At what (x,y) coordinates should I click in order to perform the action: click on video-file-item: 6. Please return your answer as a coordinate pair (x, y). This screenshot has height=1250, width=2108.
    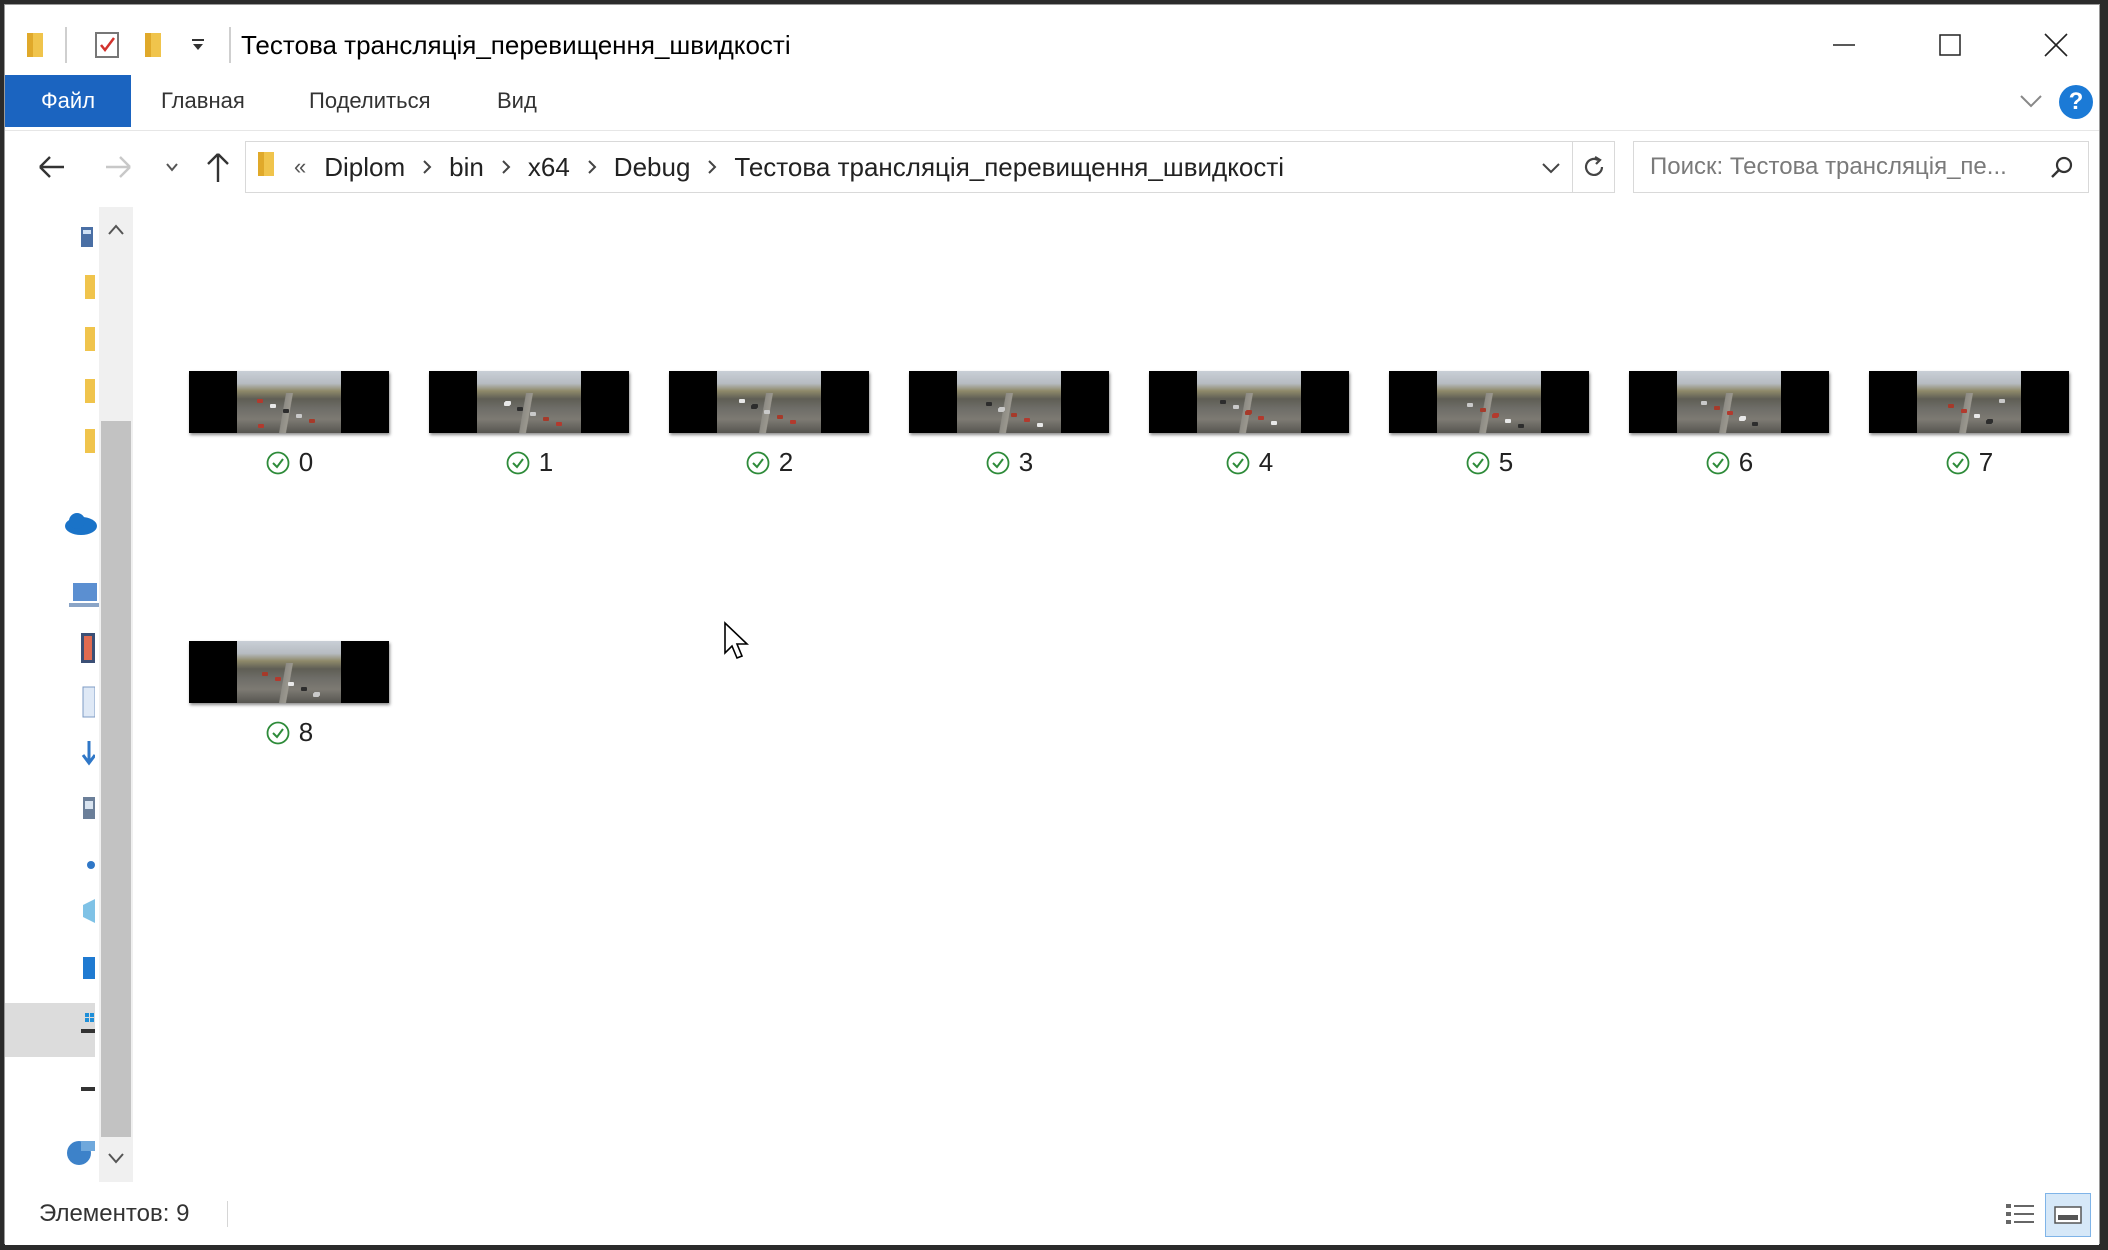
    Looking at the image, I should click on (1729, 431).